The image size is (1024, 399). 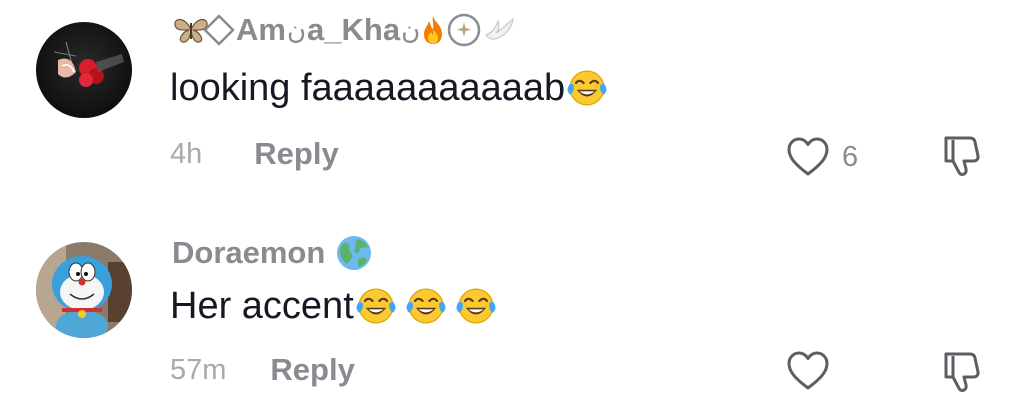 I want to click on username-part-3: a_Kha, so click(x=354, y=29).